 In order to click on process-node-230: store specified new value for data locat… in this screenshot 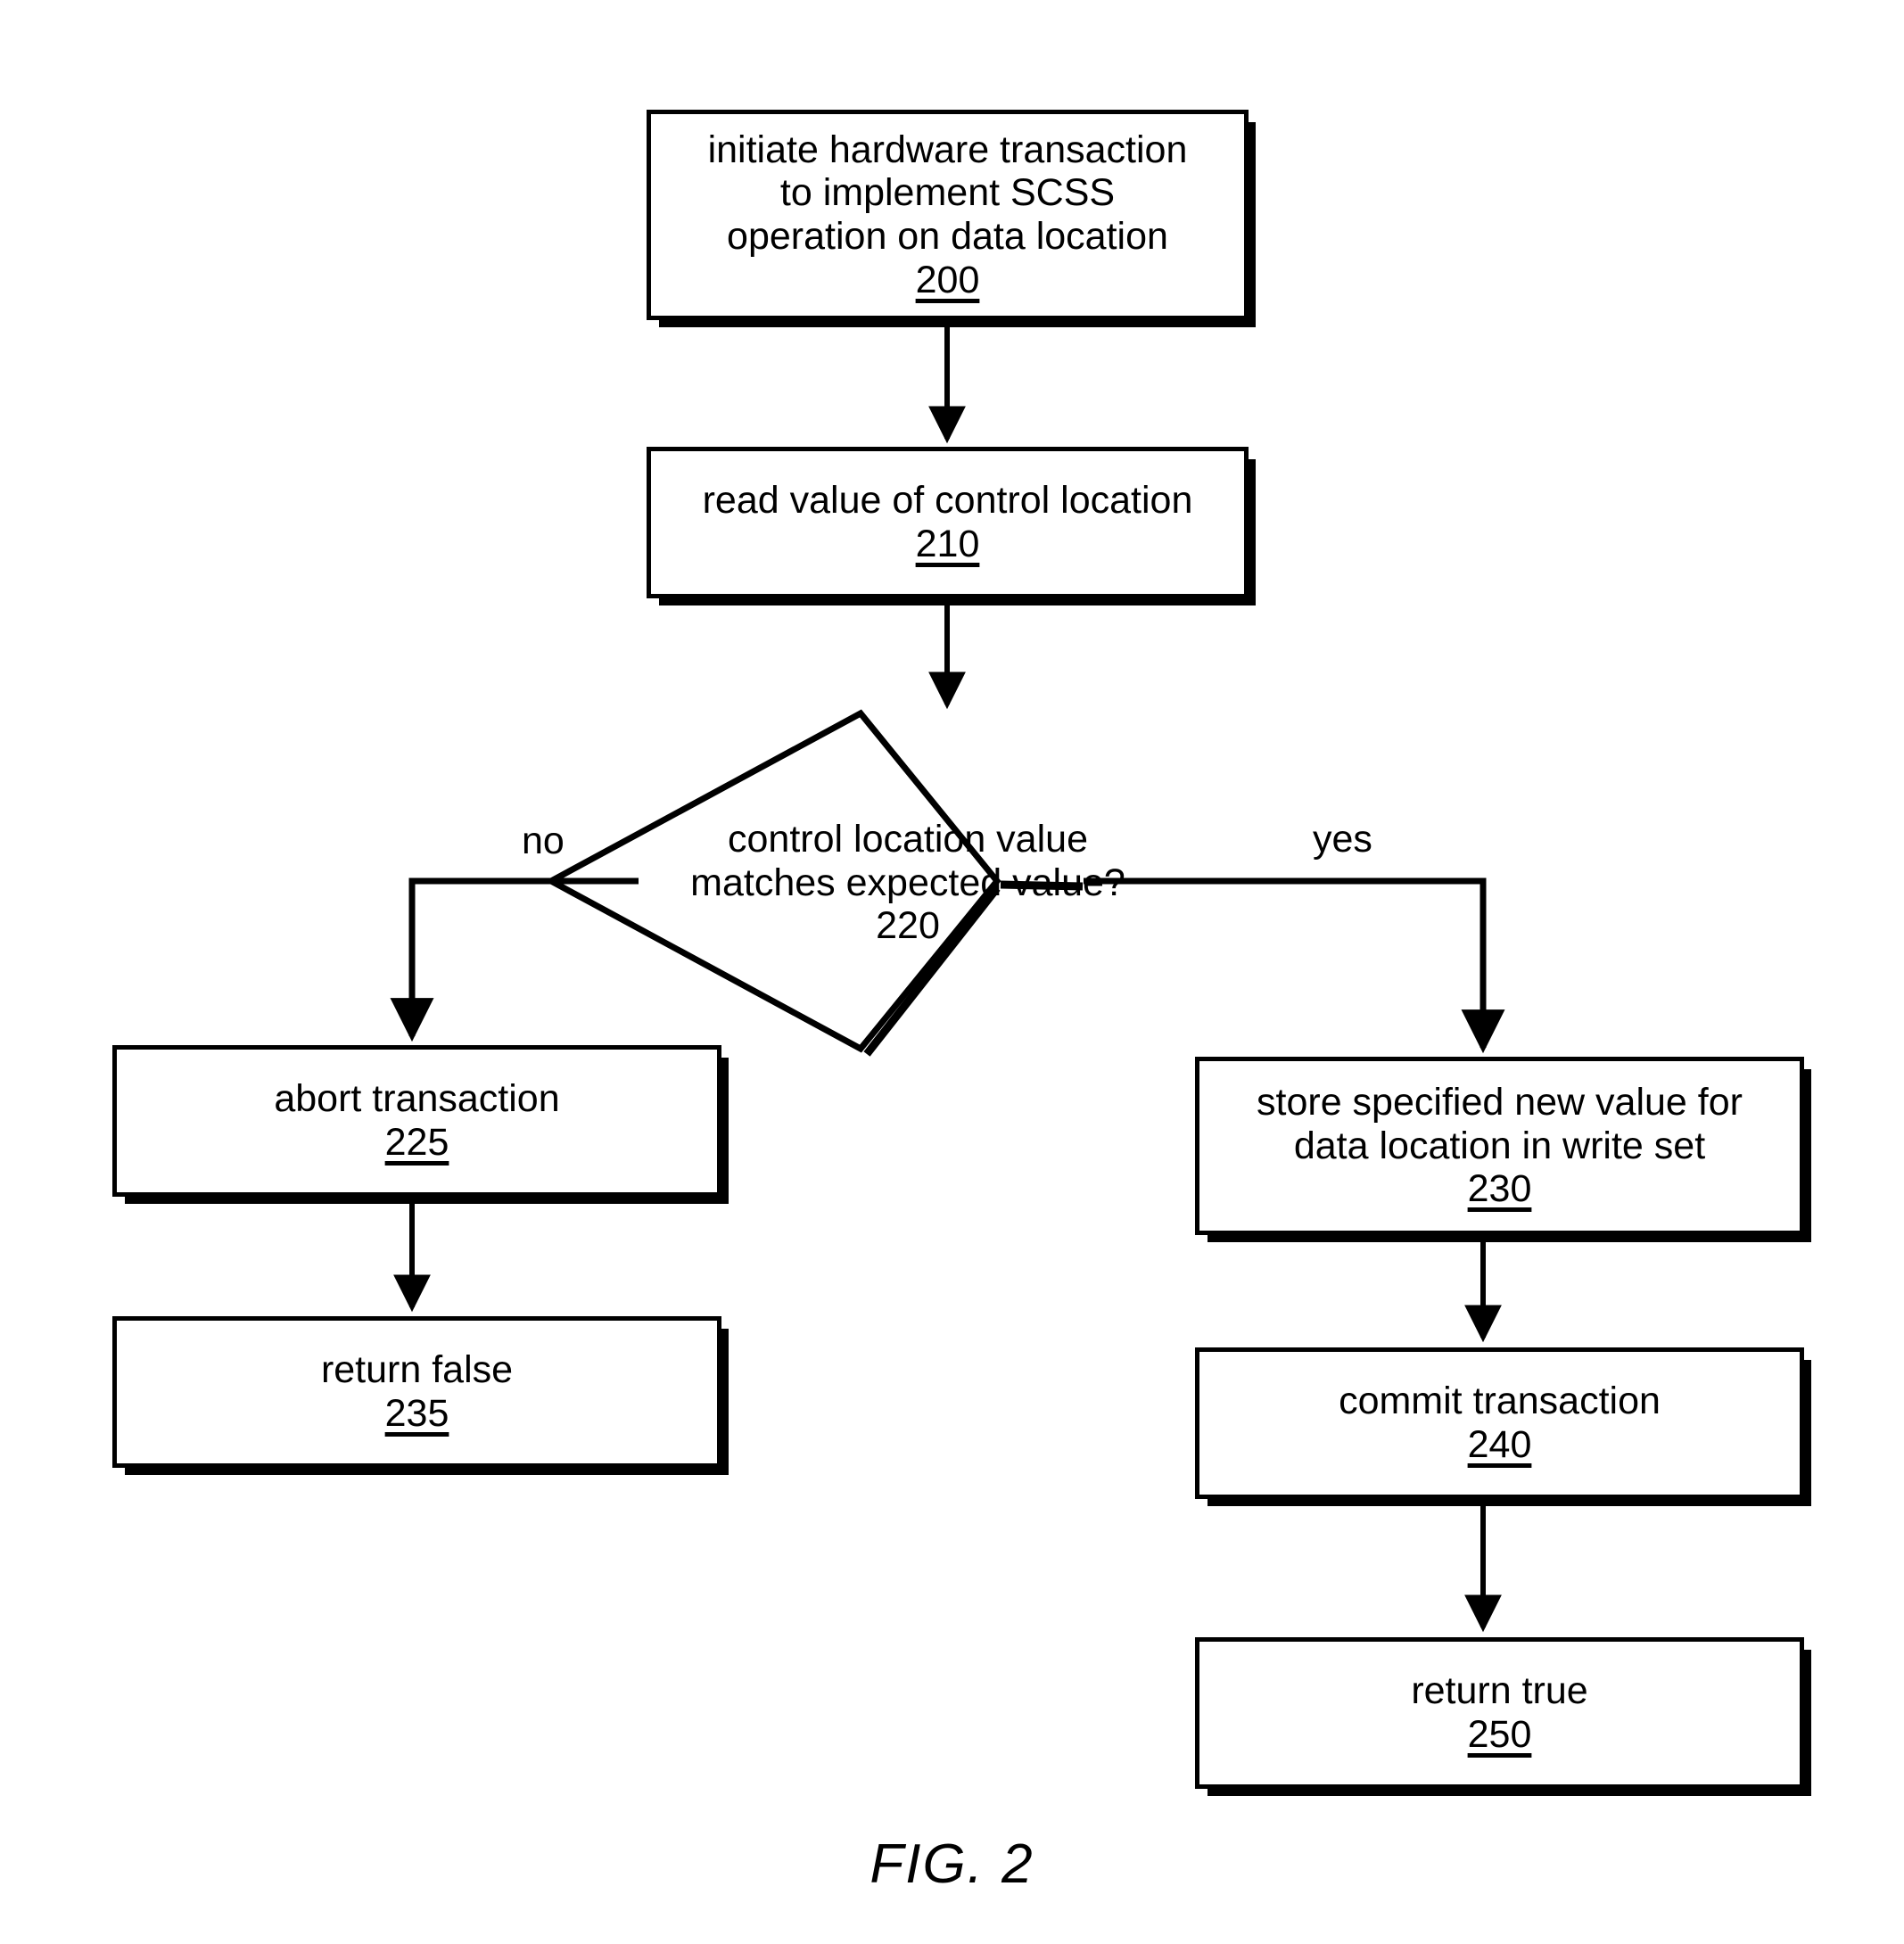, I will do `click(1499, 1146)`.